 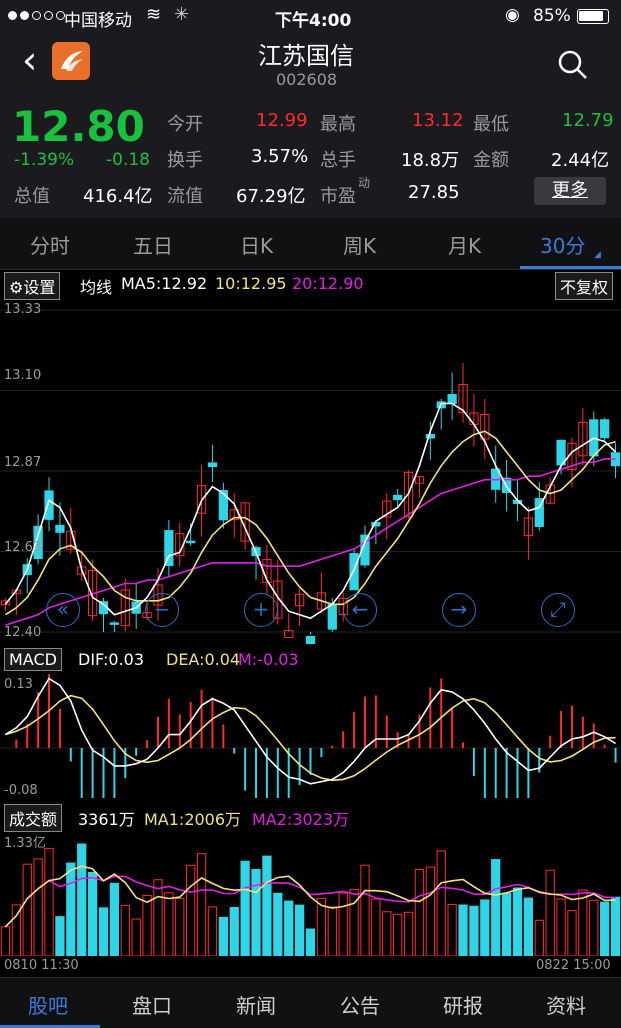 I want to click on volume-ma2: MA2:3023万, so click(x=301, y=819).